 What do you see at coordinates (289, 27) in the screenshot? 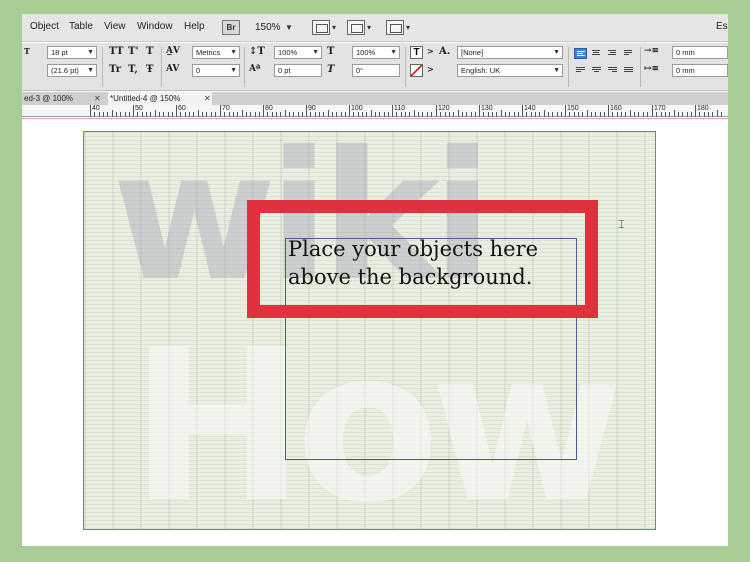
I see `zoom-dropdown-icon: ▼` at bounding box center [289, 27].